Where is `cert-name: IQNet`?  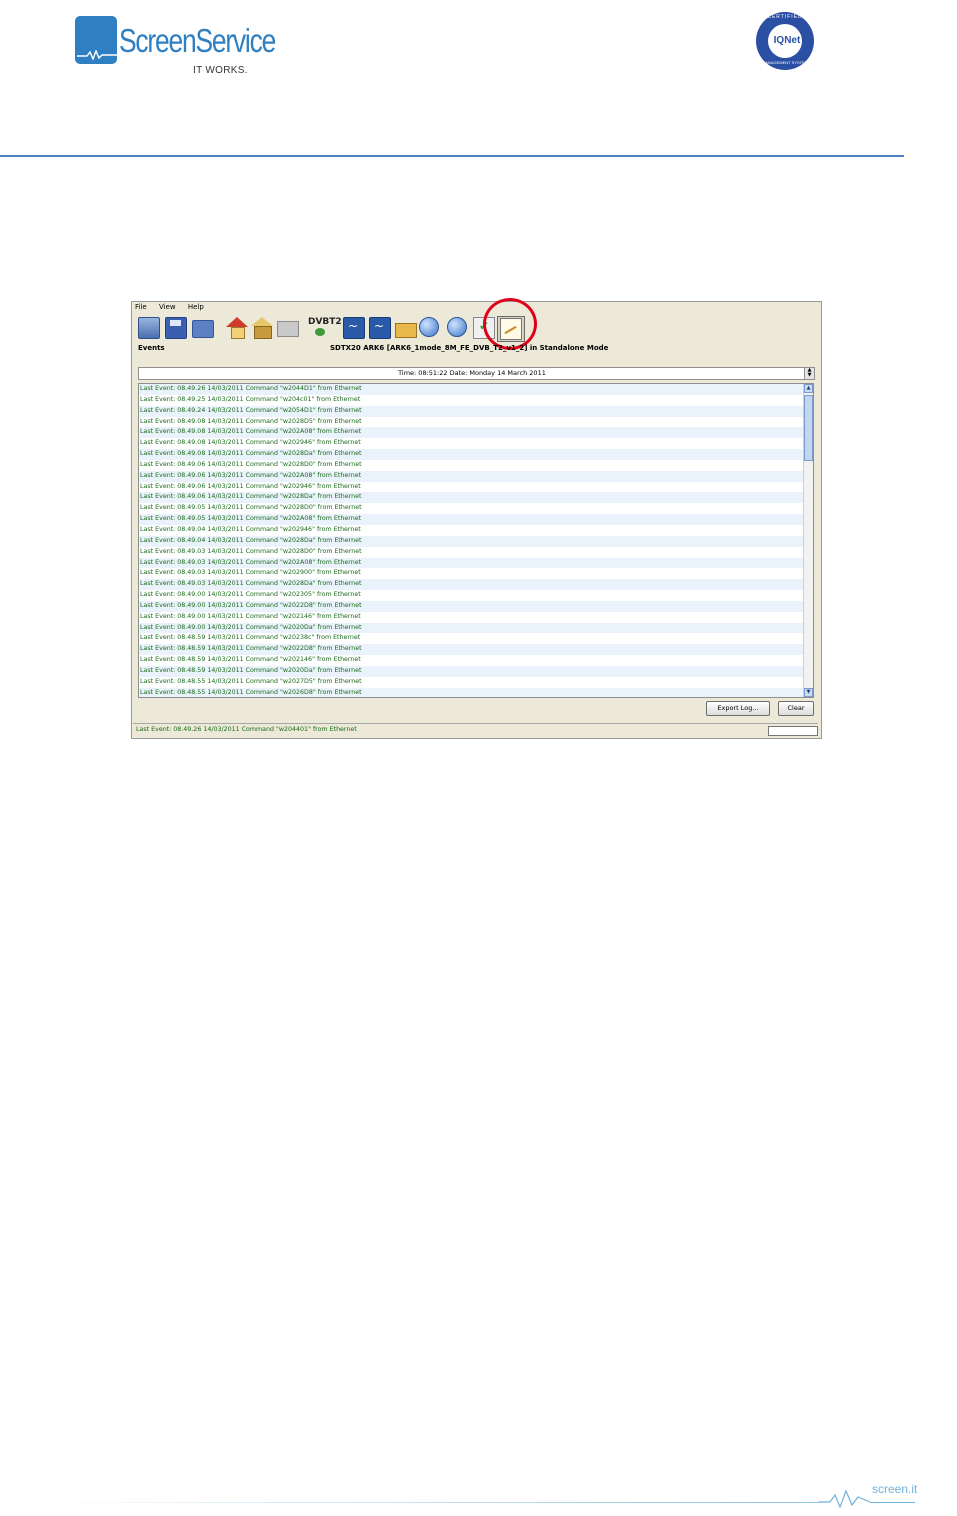
cert-name: IQNet is located at coordinates (787, 40).